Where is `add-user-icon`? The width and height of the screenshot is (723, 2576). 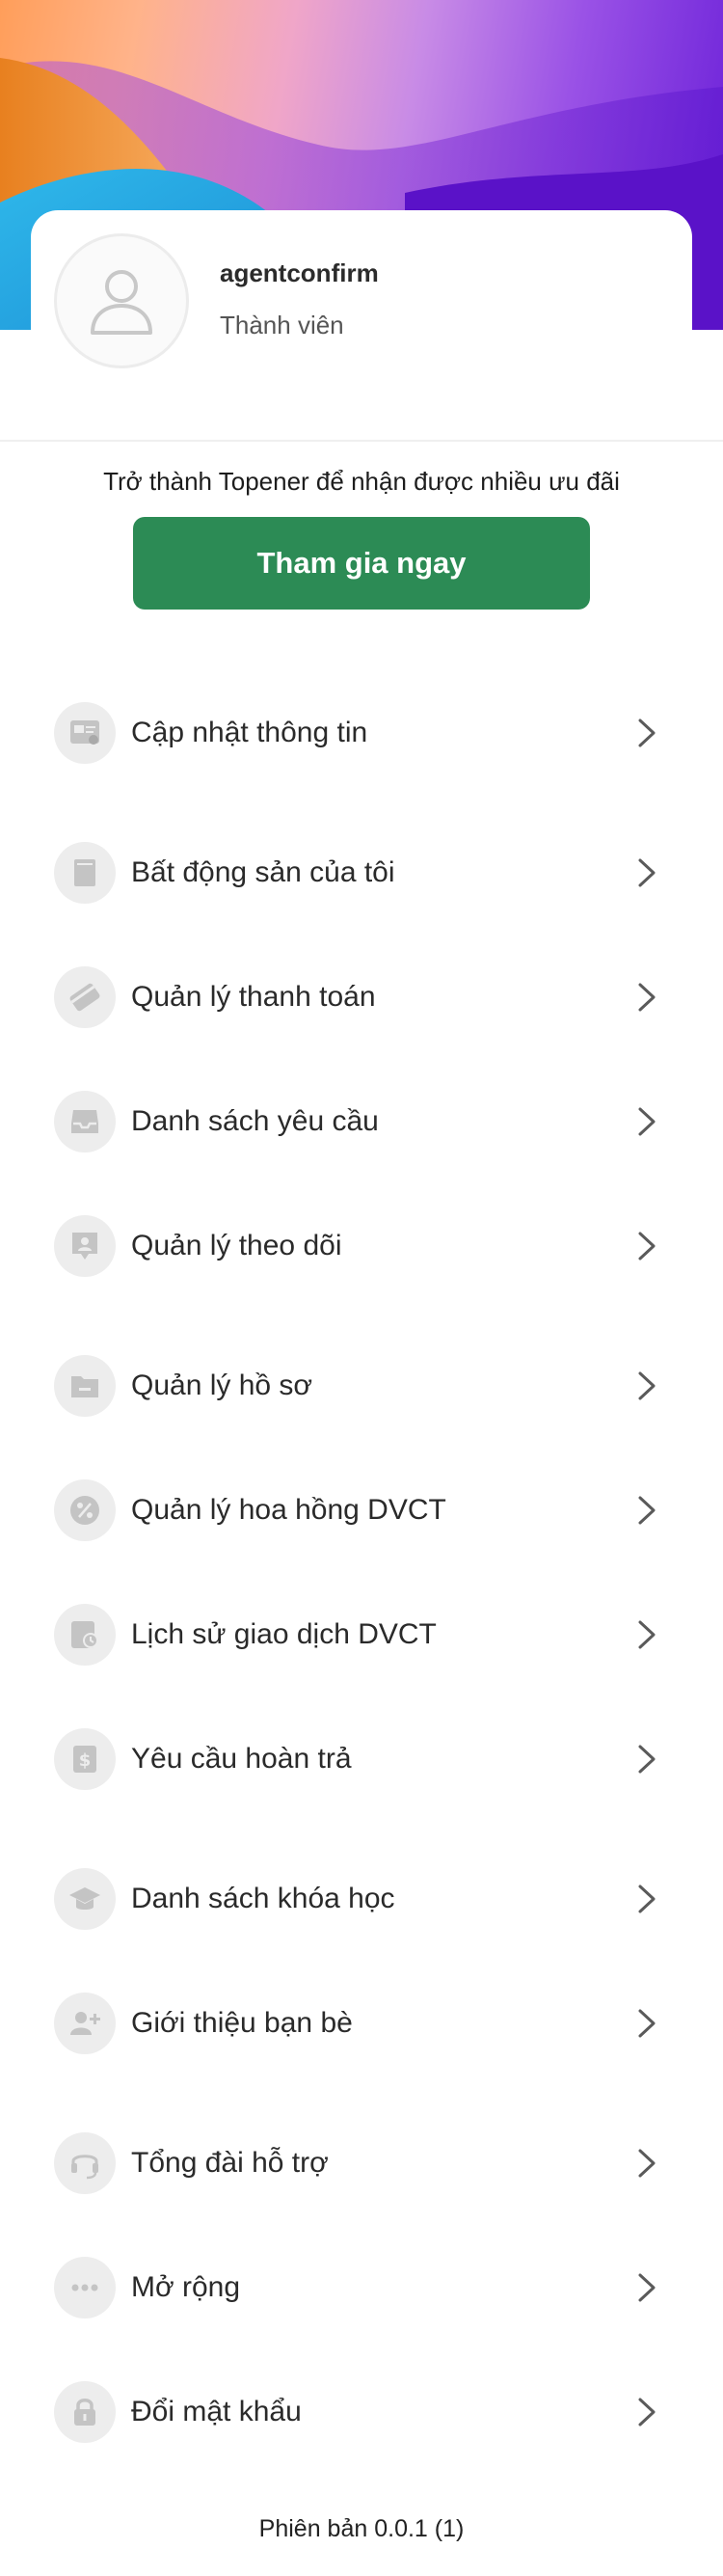 add-user-icon is located at coordinates (85, 2023).